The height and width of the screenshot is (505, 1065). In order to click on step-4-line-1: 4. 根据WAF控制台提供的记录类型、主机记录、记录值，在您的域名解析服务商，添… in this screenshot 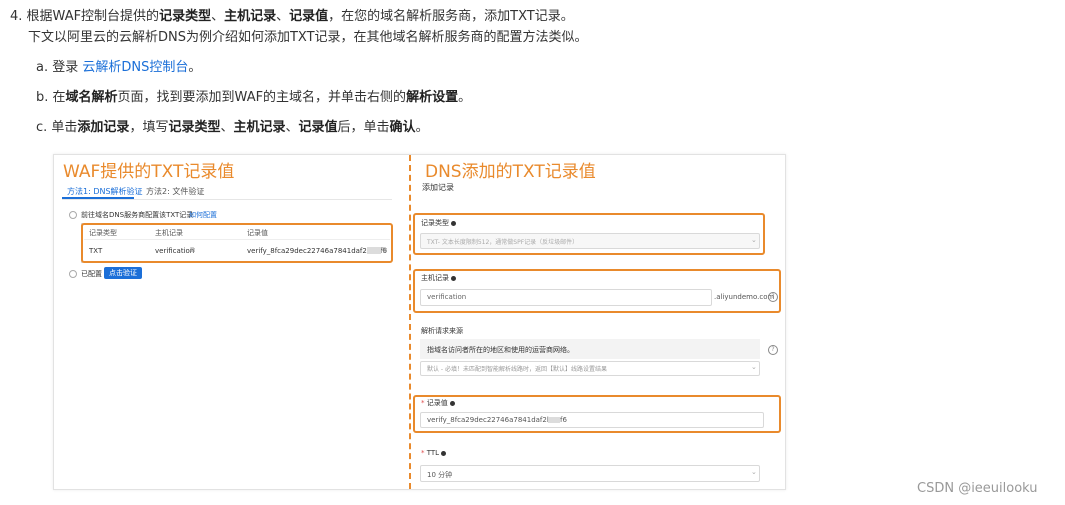, I will do `click(292, 17)`.